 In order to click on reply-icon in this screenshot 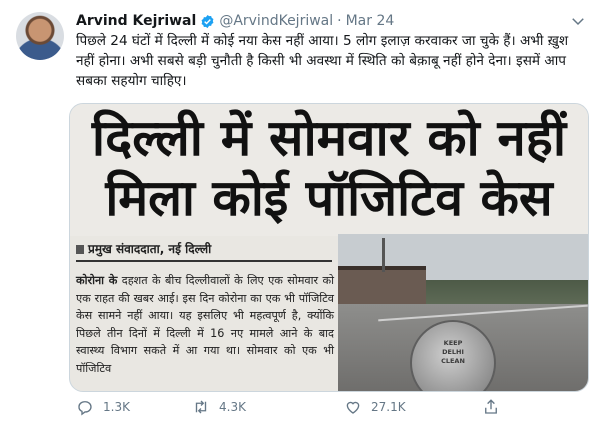, I will do `click(85, 408)`.